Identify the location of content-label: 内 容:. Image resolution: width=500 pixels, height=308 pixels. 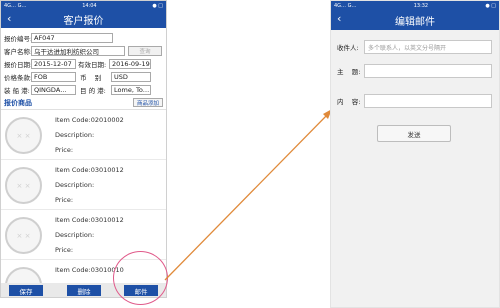
(349, 102).